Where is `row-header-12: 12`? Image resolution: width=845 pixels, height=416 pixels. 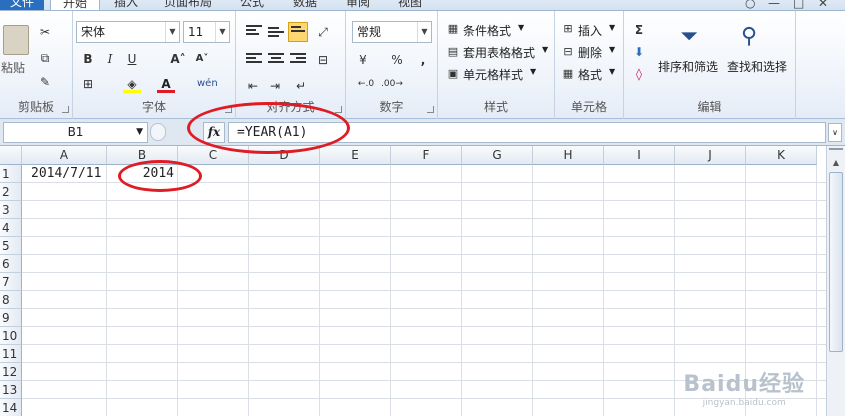
row-header-12: 12 is located at coordinates (11, 372).